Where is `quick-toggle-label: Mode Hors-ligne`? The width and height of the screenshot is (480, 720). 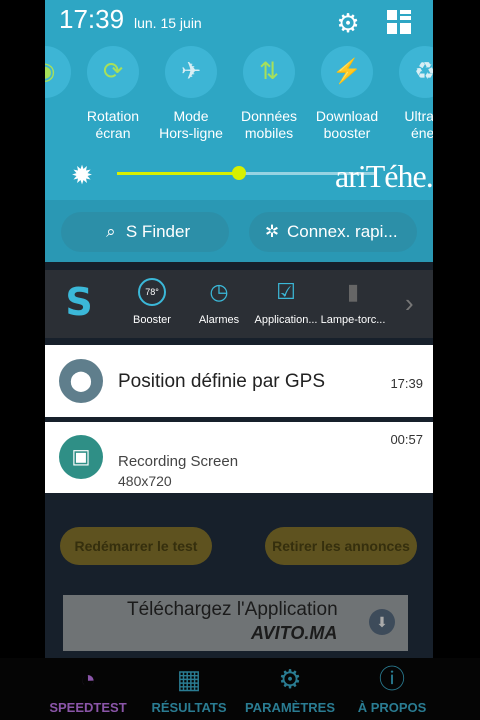 quick-toggle-label: Mode Hors-ligne is located at coordinates (191, 124).